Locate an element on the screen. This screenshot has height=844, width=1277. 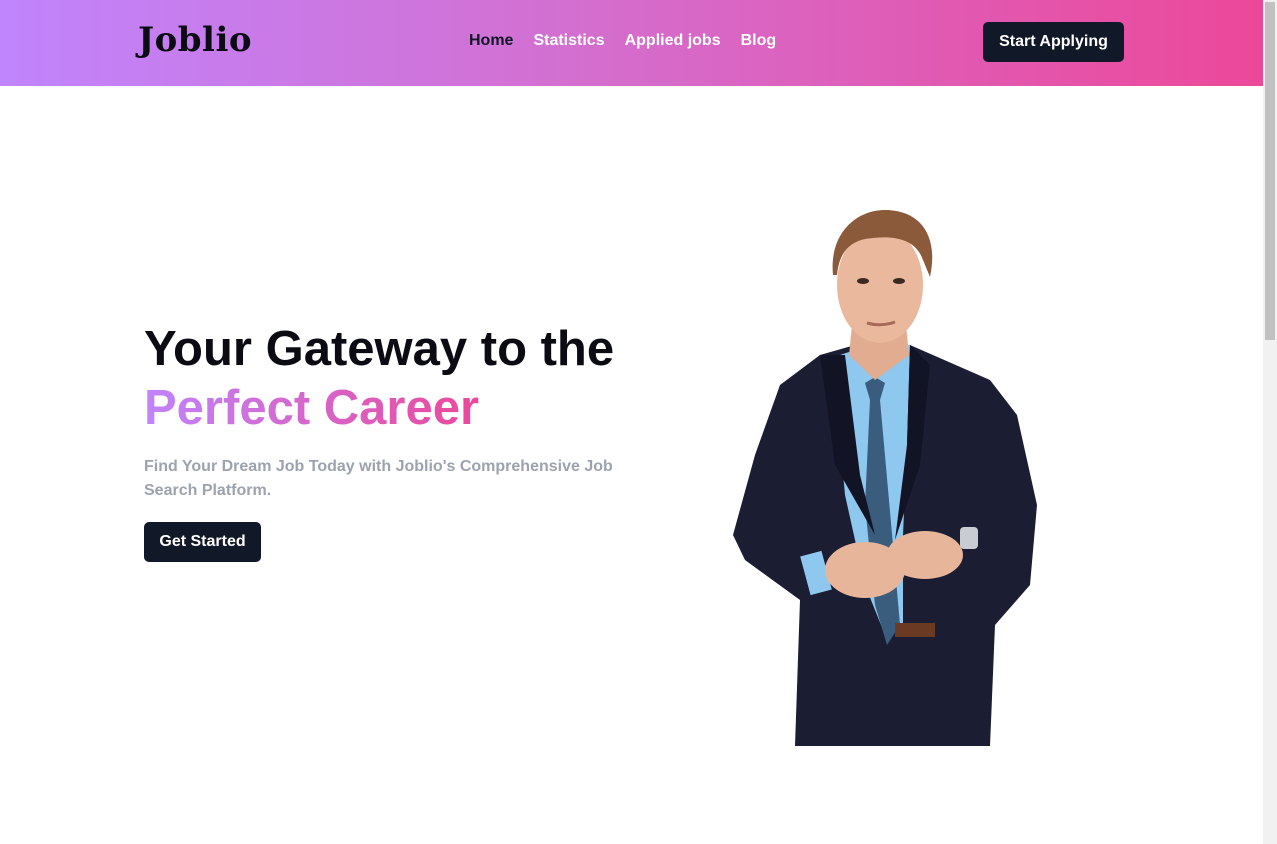
nav-links: Home Statistics Applied jobs Blog is located at coordinates (622, 41).